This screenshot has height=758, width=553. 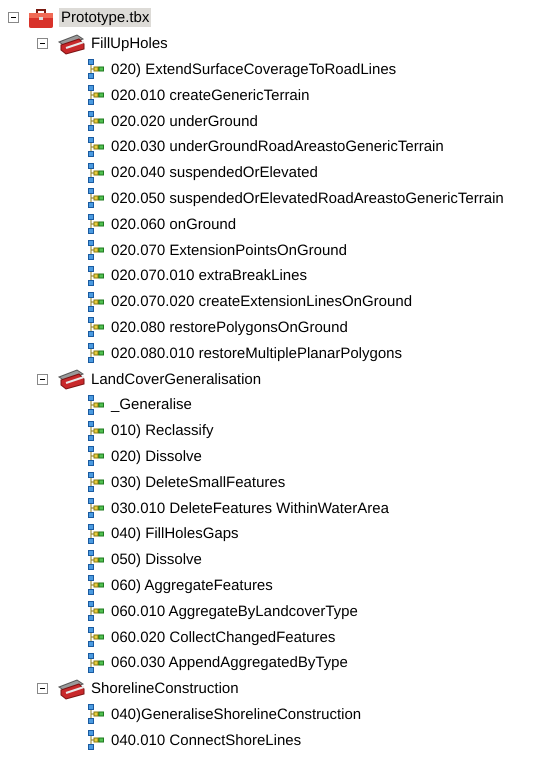 What do you see at coordinates (229, 250) in the screenshot?
I see `tree-item: 020.070 ExtensionPointsOnGround` at bounding box center [229, 250].